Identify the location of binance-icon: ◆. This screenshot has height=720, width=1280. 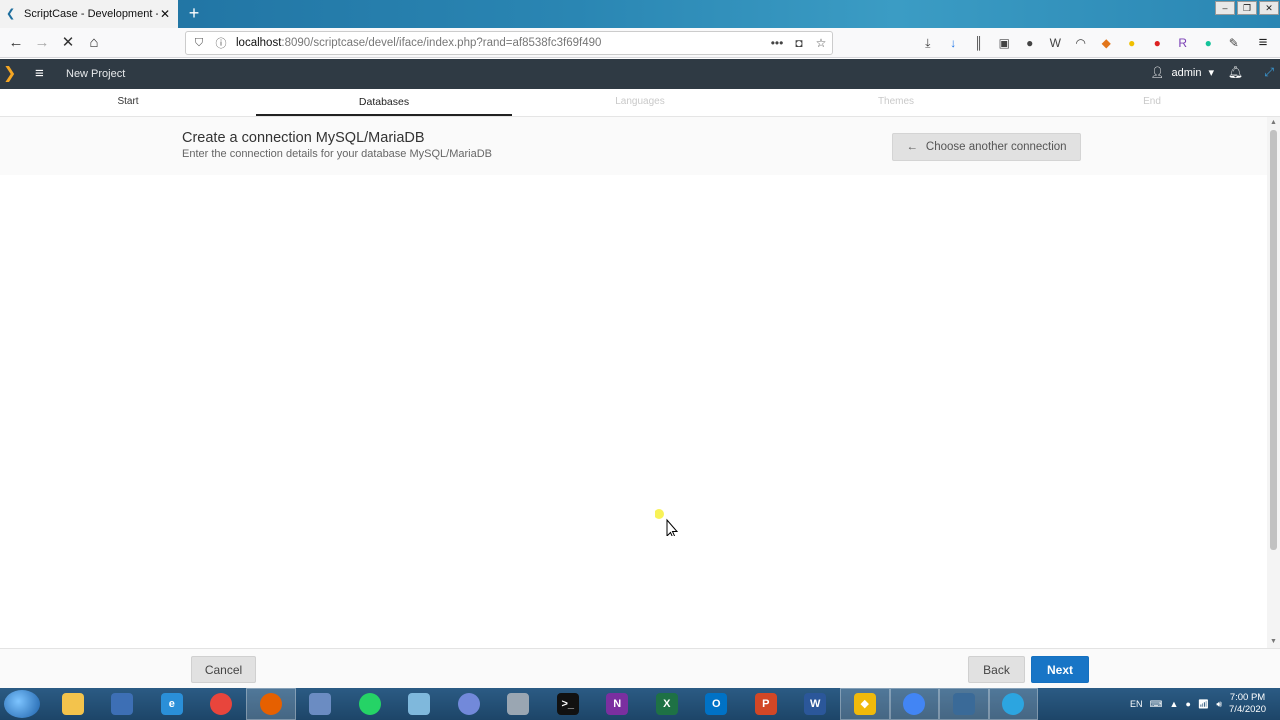
(864, 704).